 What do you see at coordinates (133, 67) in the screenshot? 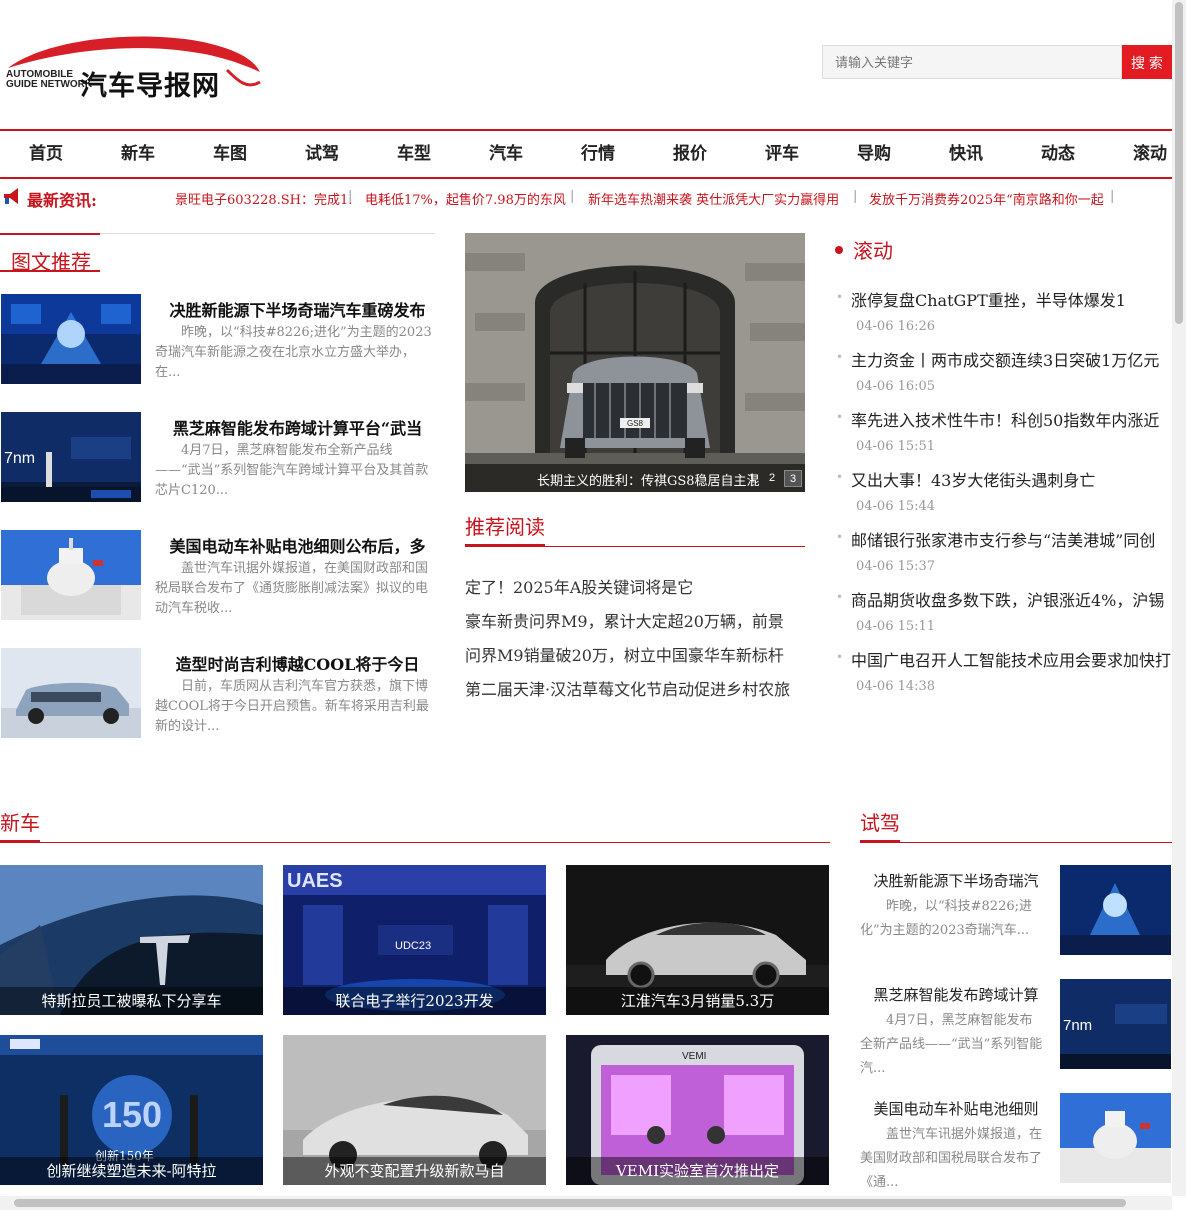
I see `site-logo: AUTOMOBILE GUIDE NETWORK 汽车导报网` at bounding box center [133, 67].